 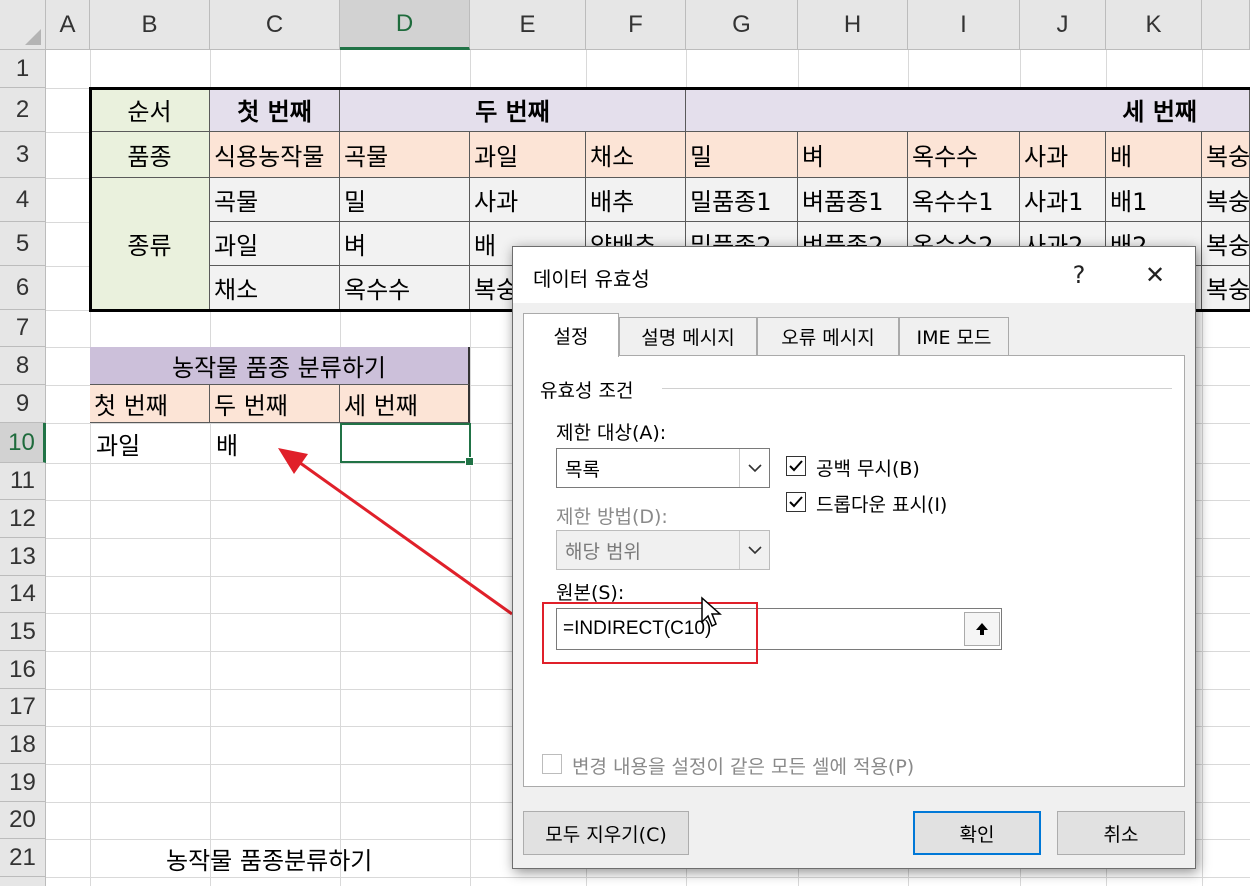 I want to click on row-header-8: 8, so click(x=23, y=366).